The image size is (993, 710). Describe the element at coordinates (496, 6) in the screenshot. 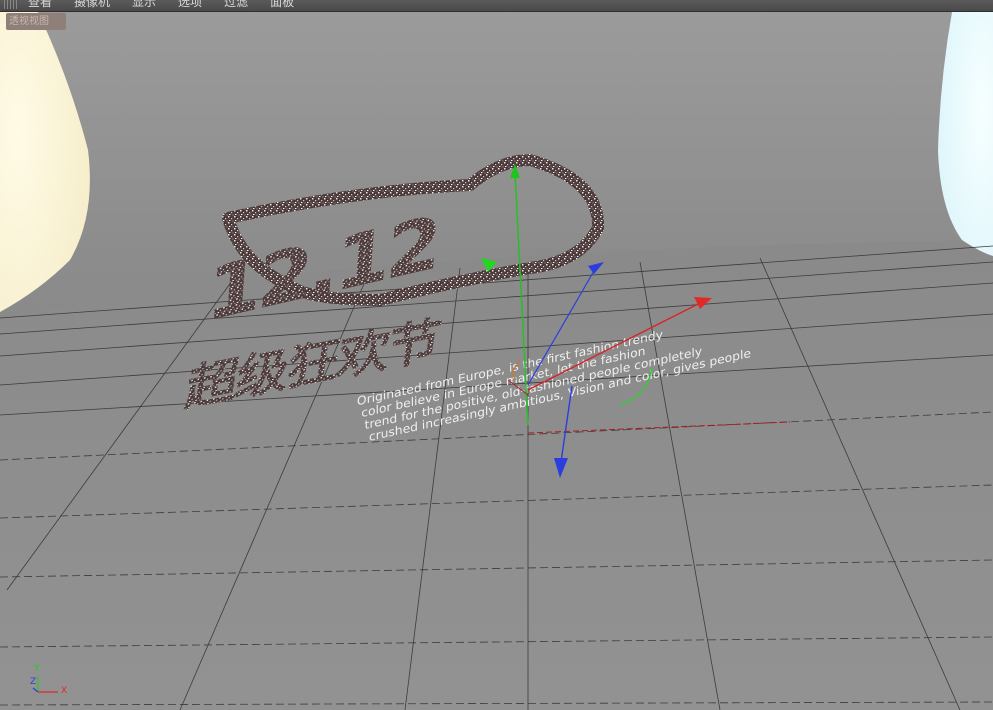

I see `viewport-menubar: 查看 摄像机 显示 选项 过滤 面板` at that location.